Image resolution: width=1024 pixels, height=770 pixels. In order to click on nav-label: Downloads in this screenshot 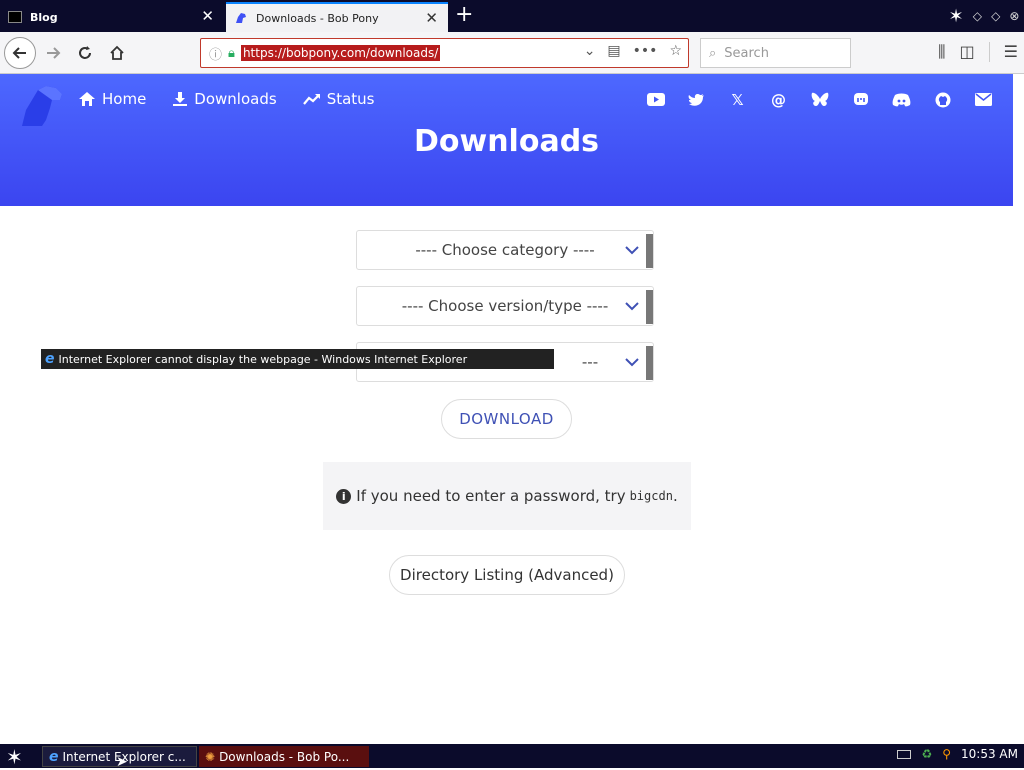, I will do `click(235, 99)`.